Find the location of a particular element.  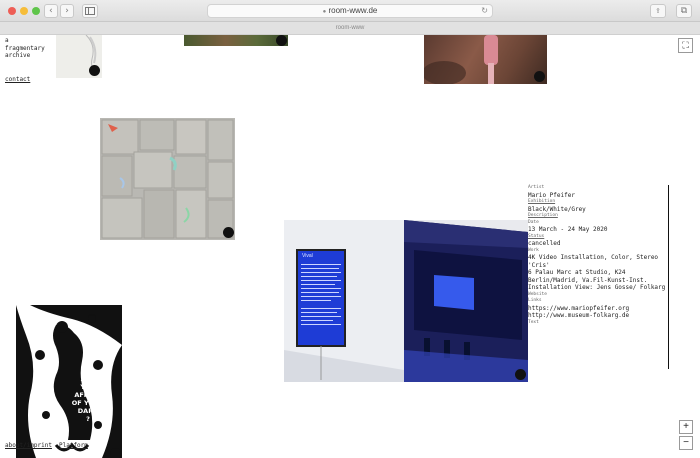

photo-top-right is located at coordinates (485, 59).